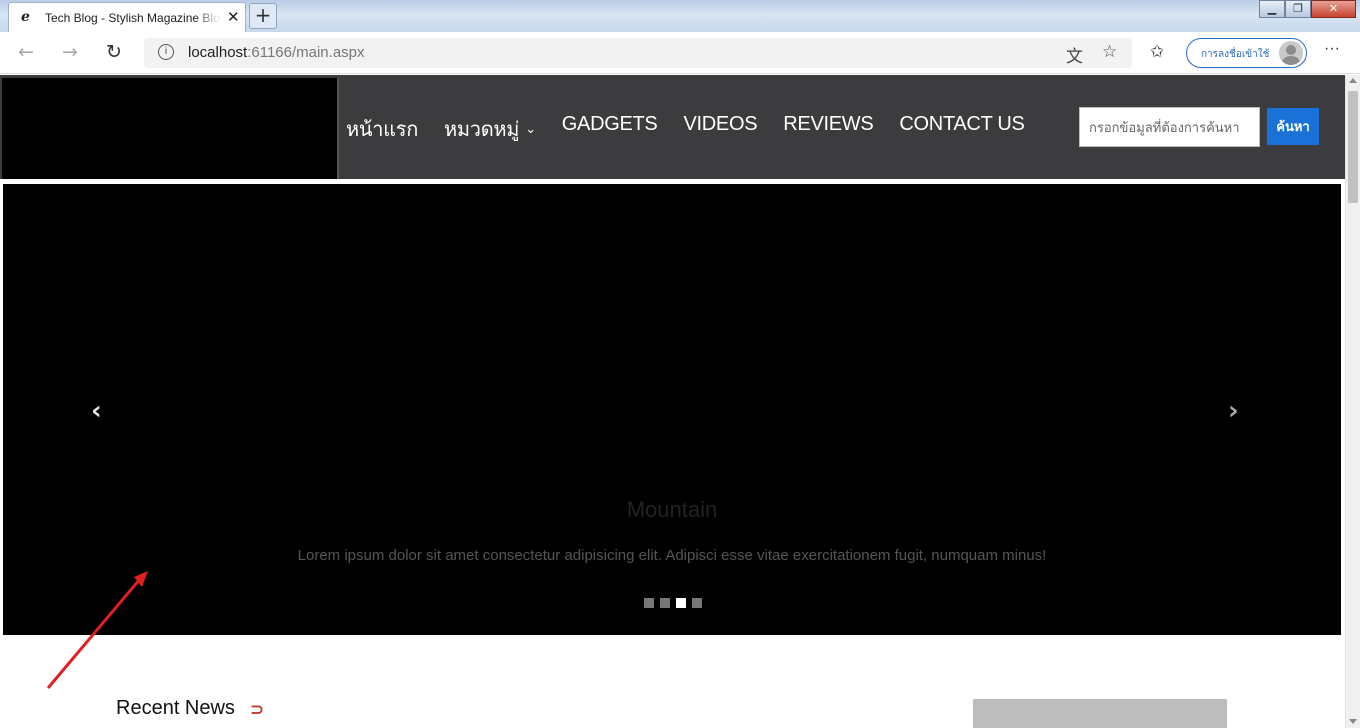 This screenshot has height=728, width=1360. I want to click on carousel-next-icon: ›, so click(1233, 411).